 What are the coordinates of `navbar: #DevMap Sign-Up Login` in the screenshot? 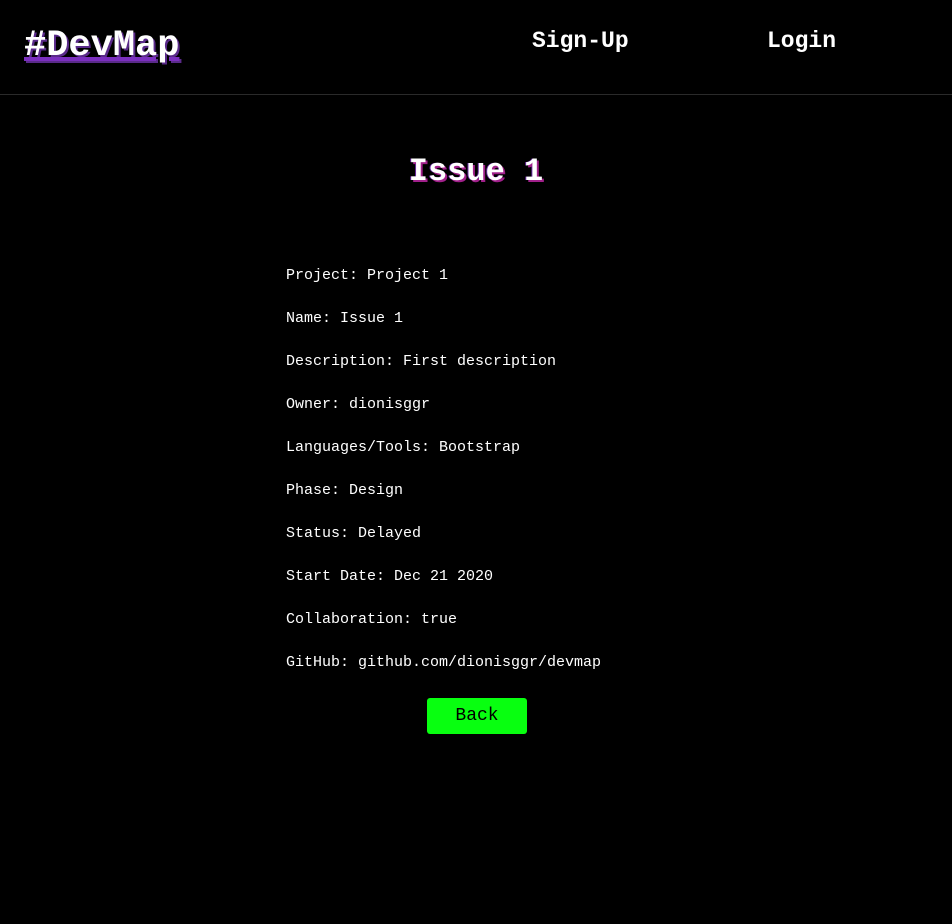 It's located at (476, 47).